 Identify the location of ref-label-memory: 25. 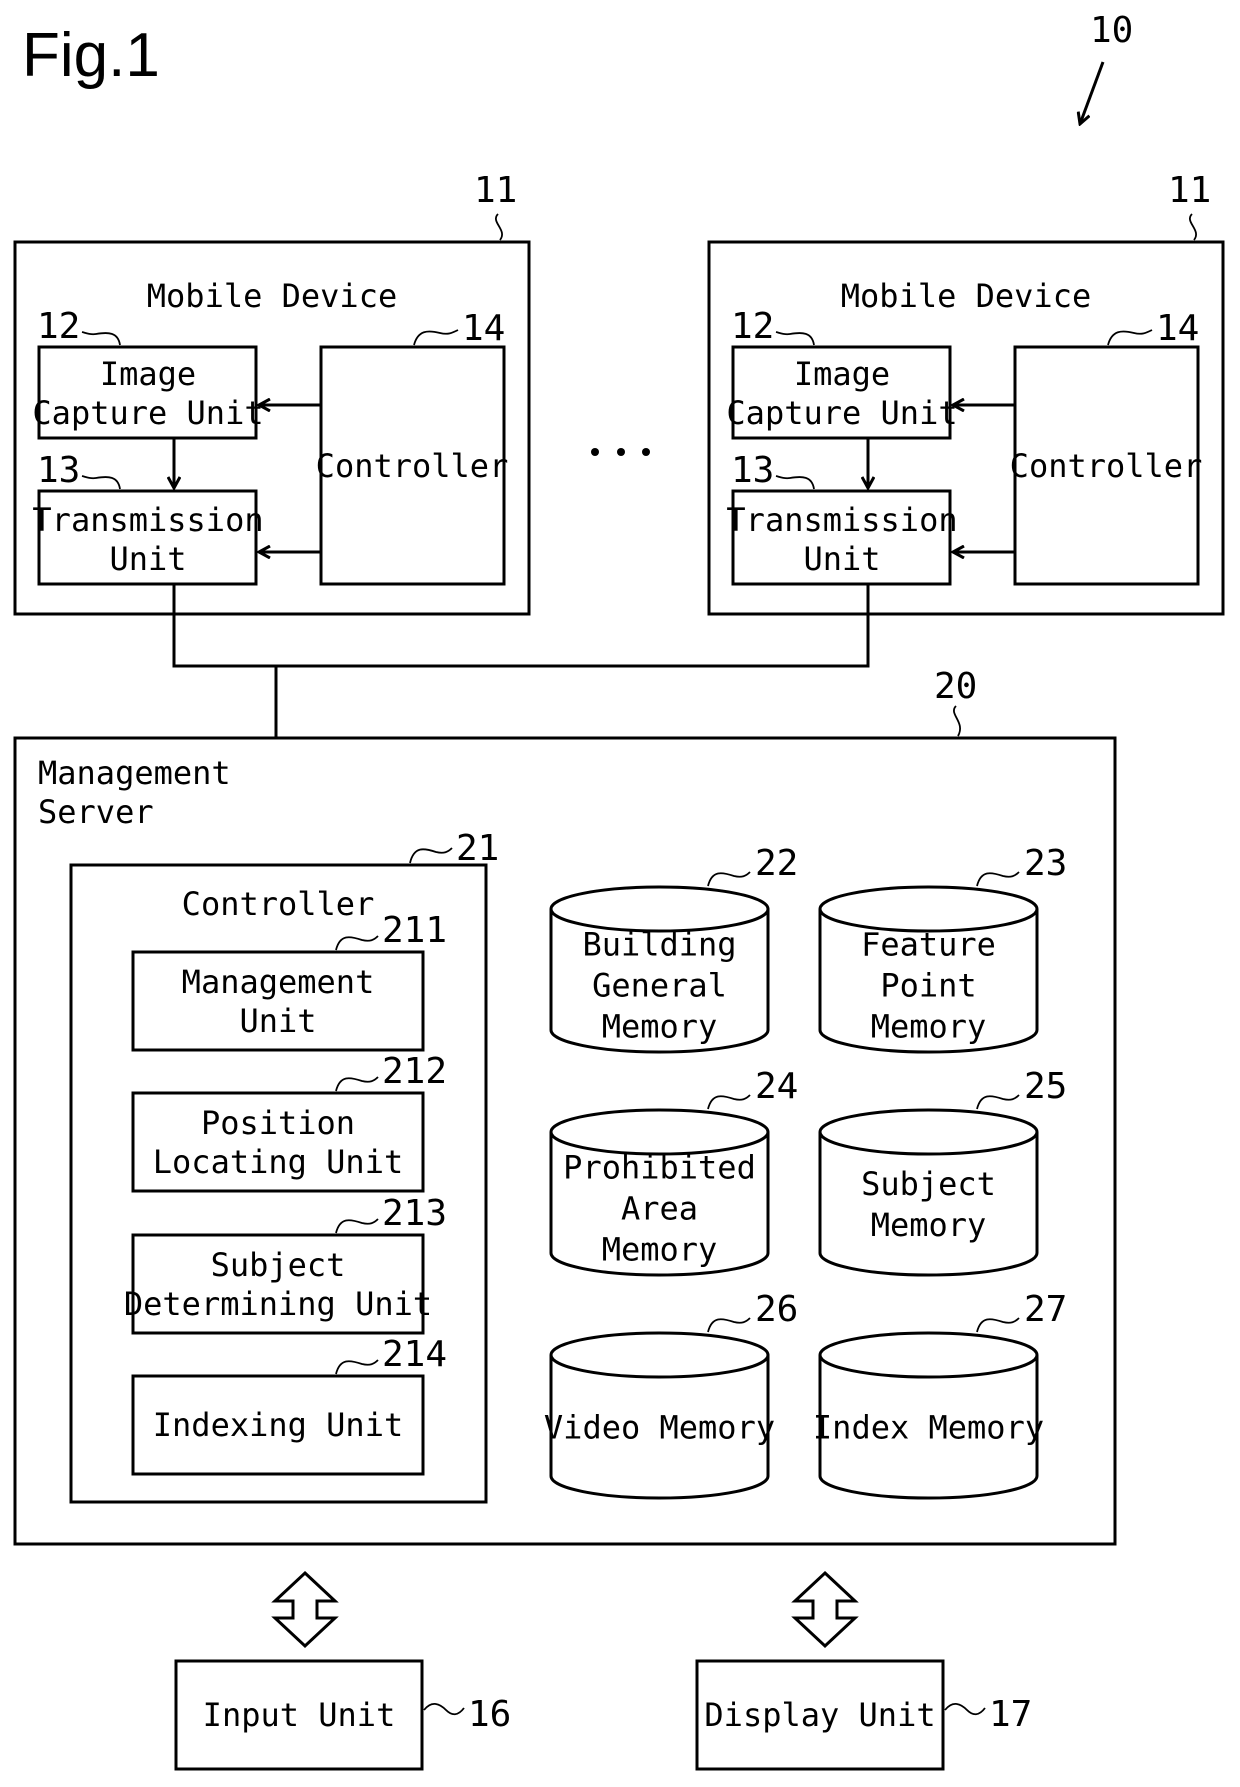
(1045, 1086).